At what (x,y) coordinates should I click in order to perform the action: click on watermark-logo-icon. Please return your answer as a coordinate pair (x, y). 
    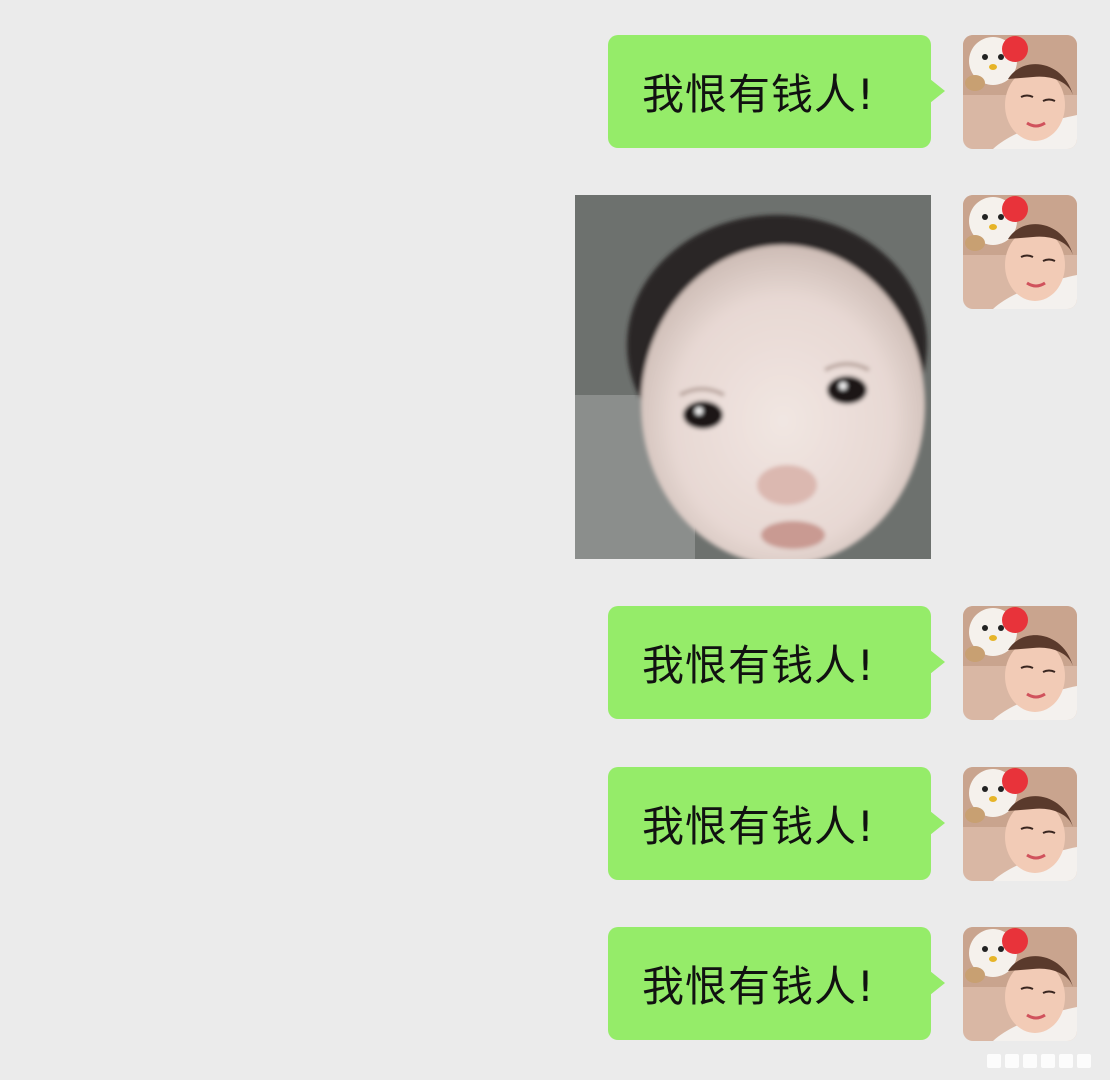
    Looking at the image, I should click on (1042, 1061).